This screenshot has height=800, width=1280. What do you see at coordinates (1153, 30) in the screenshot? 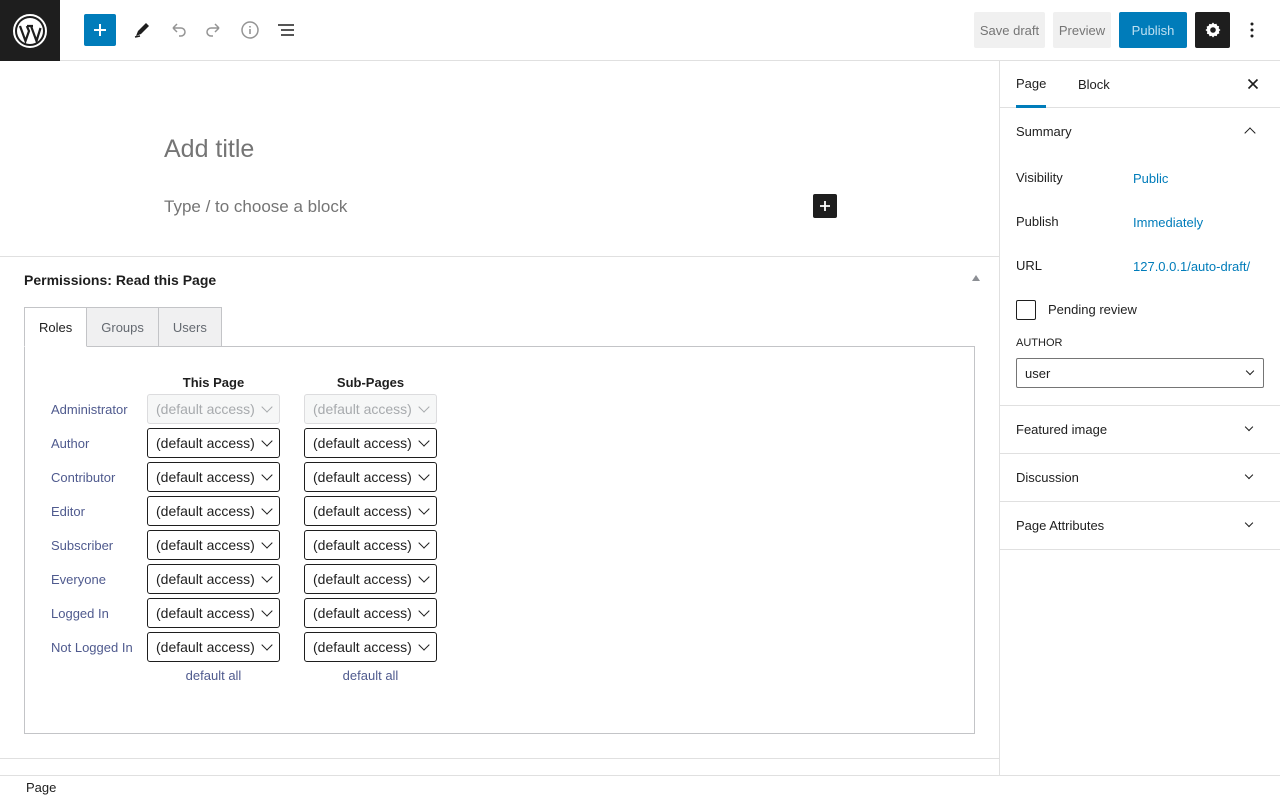
I see `publish-button: Publish` at bounding box center [1153, 30].